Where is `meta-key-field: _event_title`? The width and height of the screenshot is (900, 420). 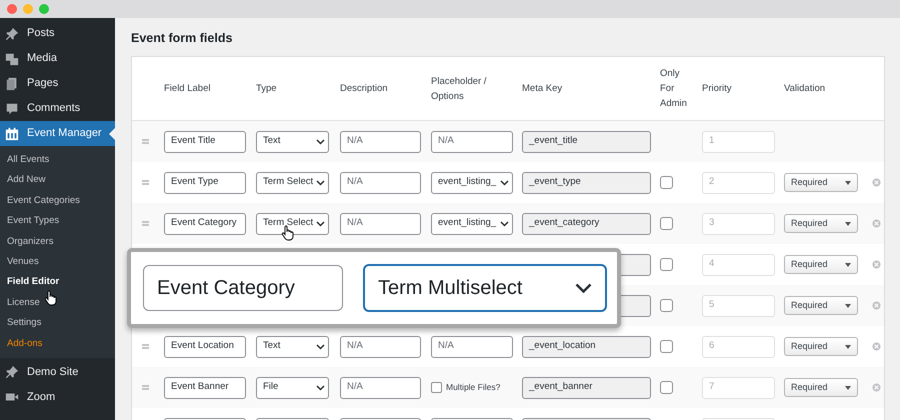
meta-key-field: _event_title is located at coordinates (586, 141).